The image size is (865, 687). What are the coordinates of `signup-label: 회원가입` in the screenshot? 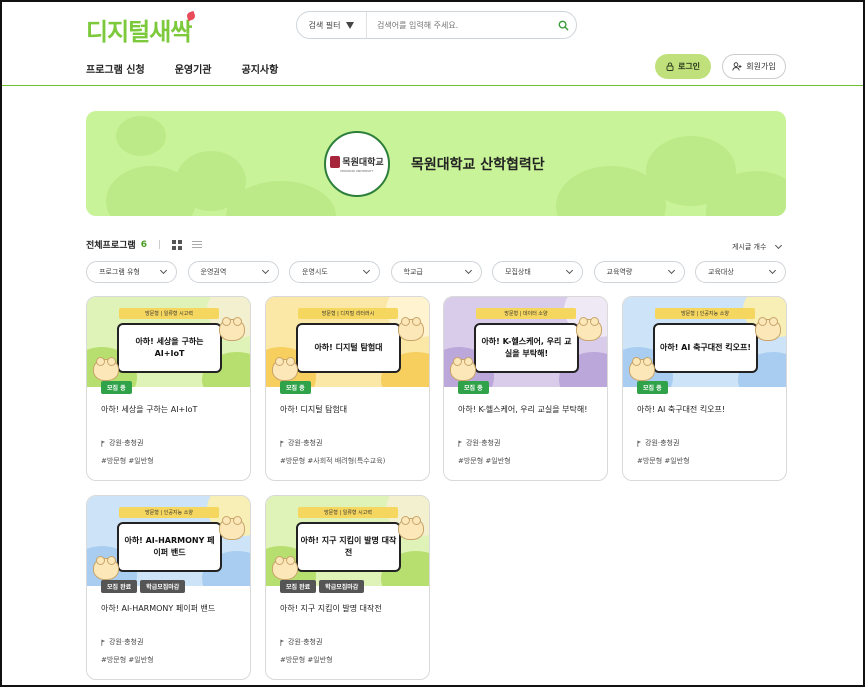 It's located at (761, 66).